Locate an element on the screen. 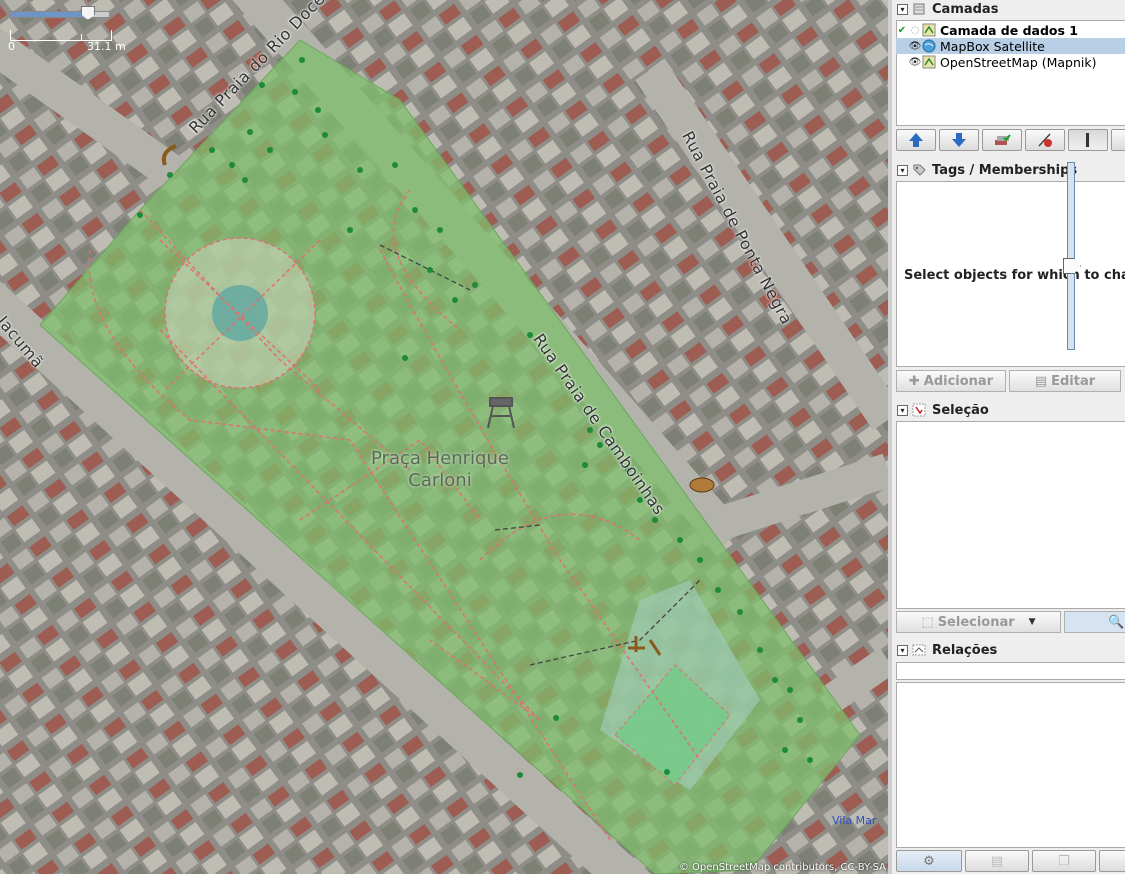  gear-icon: ⚙ is located at coordinates (929, 861).